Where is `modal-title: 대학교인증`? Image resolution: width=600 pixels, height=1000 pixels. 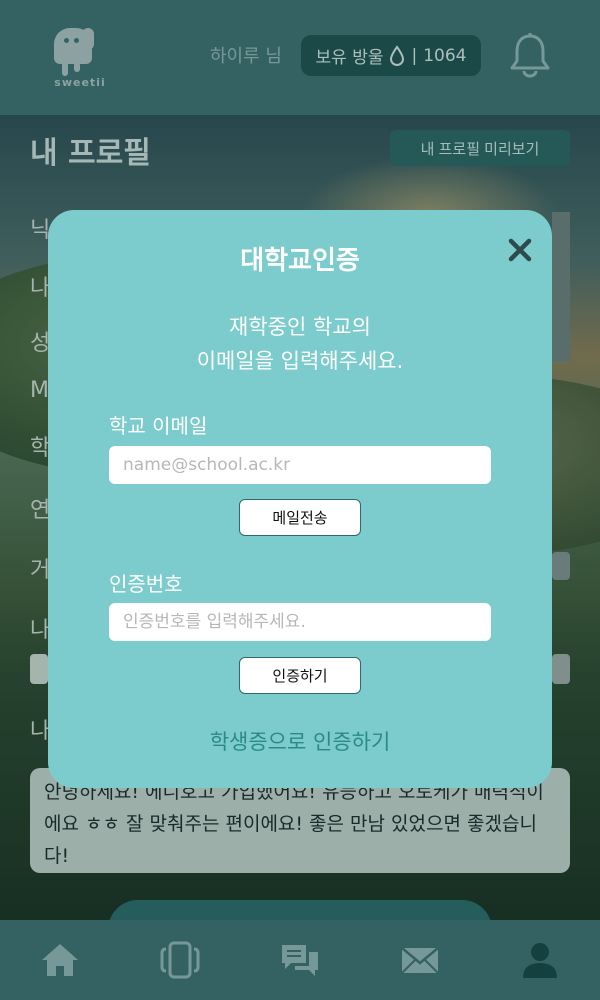 modal-title: 대학교인증 is located at coordinates (300, 261).